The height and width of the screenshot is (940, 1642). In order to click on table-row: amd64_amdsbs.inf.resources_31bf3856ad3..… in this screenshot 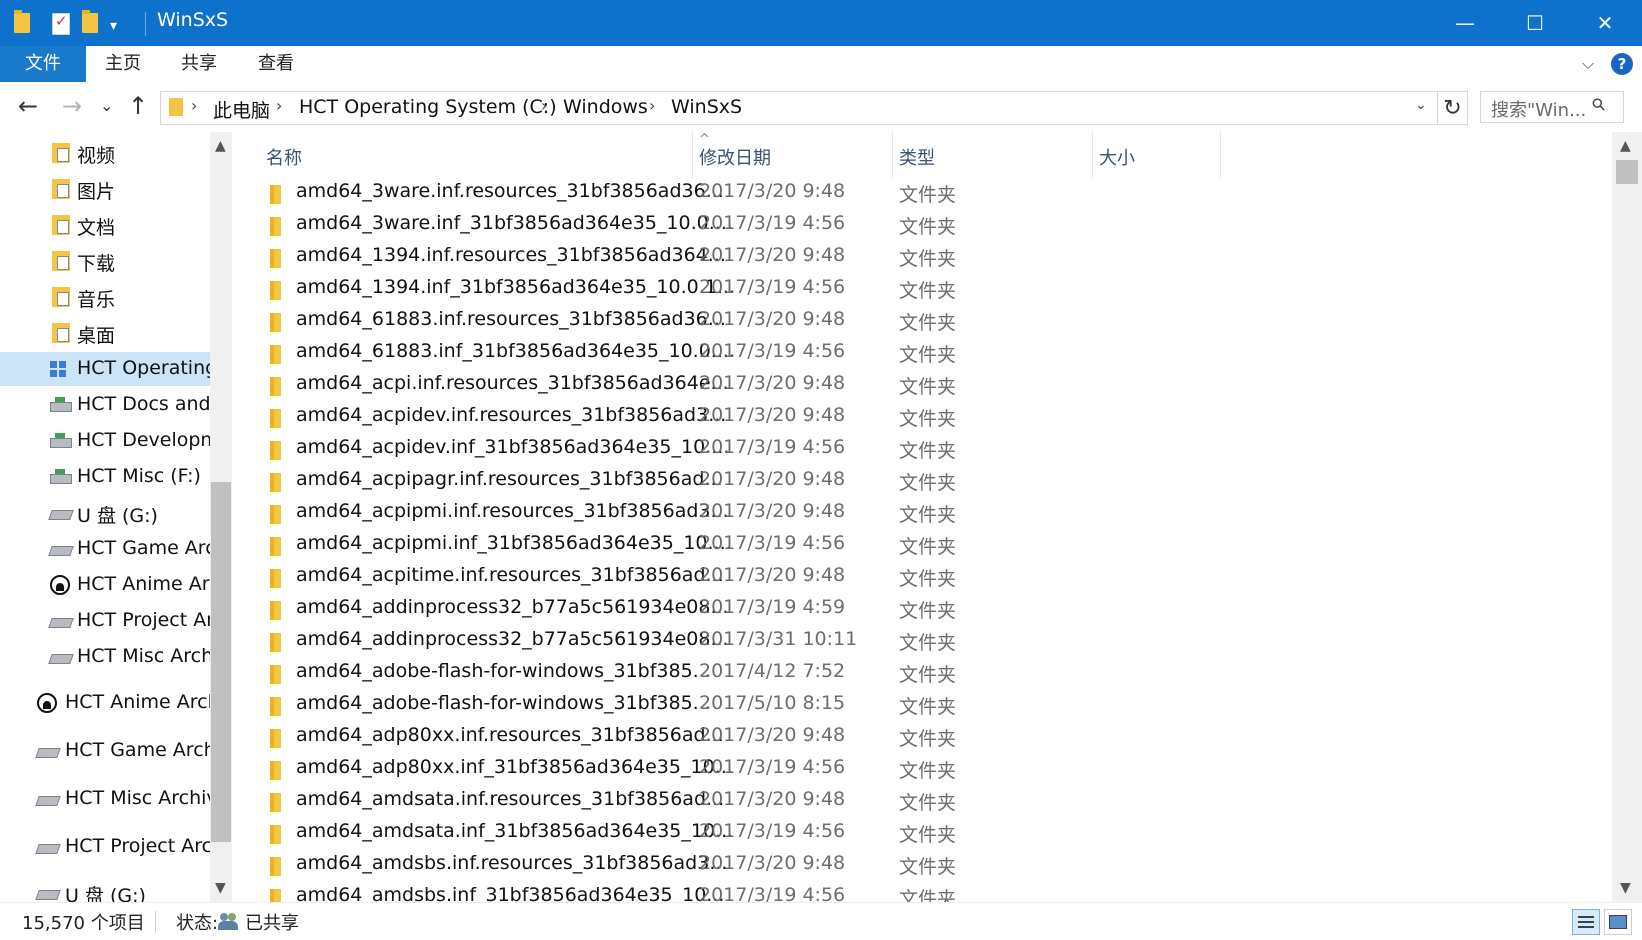, I will do `click(922, 866)`.